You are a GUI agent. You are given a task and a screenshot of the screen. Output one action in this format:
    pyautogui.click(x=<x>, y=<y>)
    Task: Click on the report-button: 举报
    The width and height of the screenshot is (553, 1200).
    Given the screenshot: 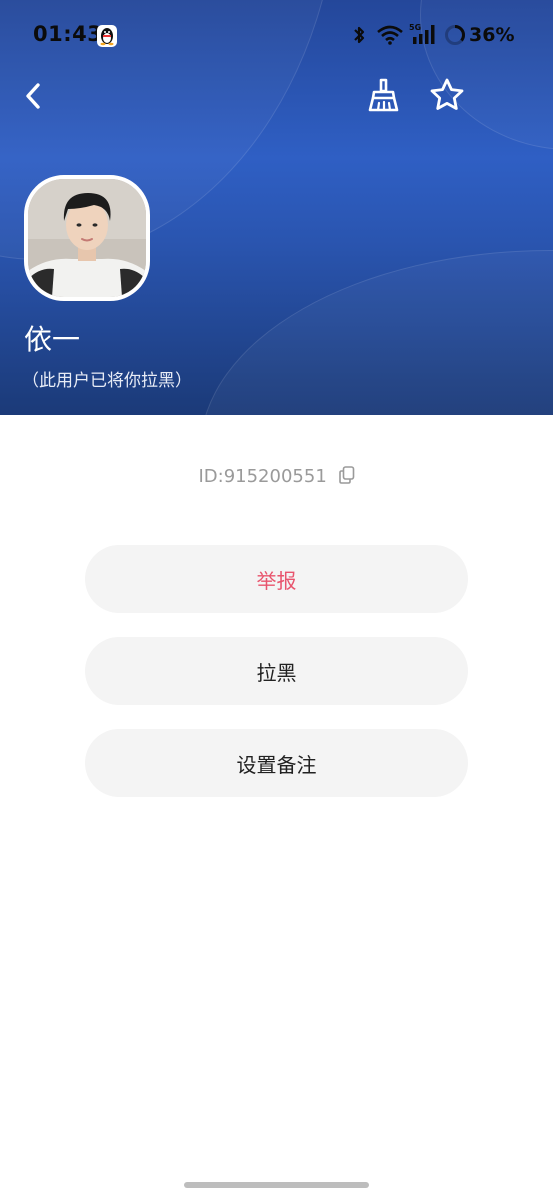 What is the action you would take?
    pyautogui.click(x=276, y=579)
    